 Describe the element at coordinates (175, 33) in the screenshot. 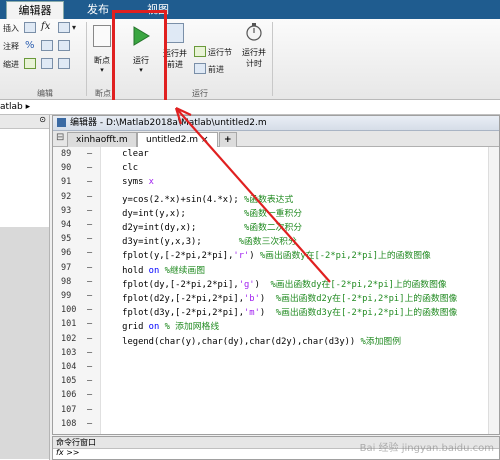

I see `run-and-advance-icon` at that location.